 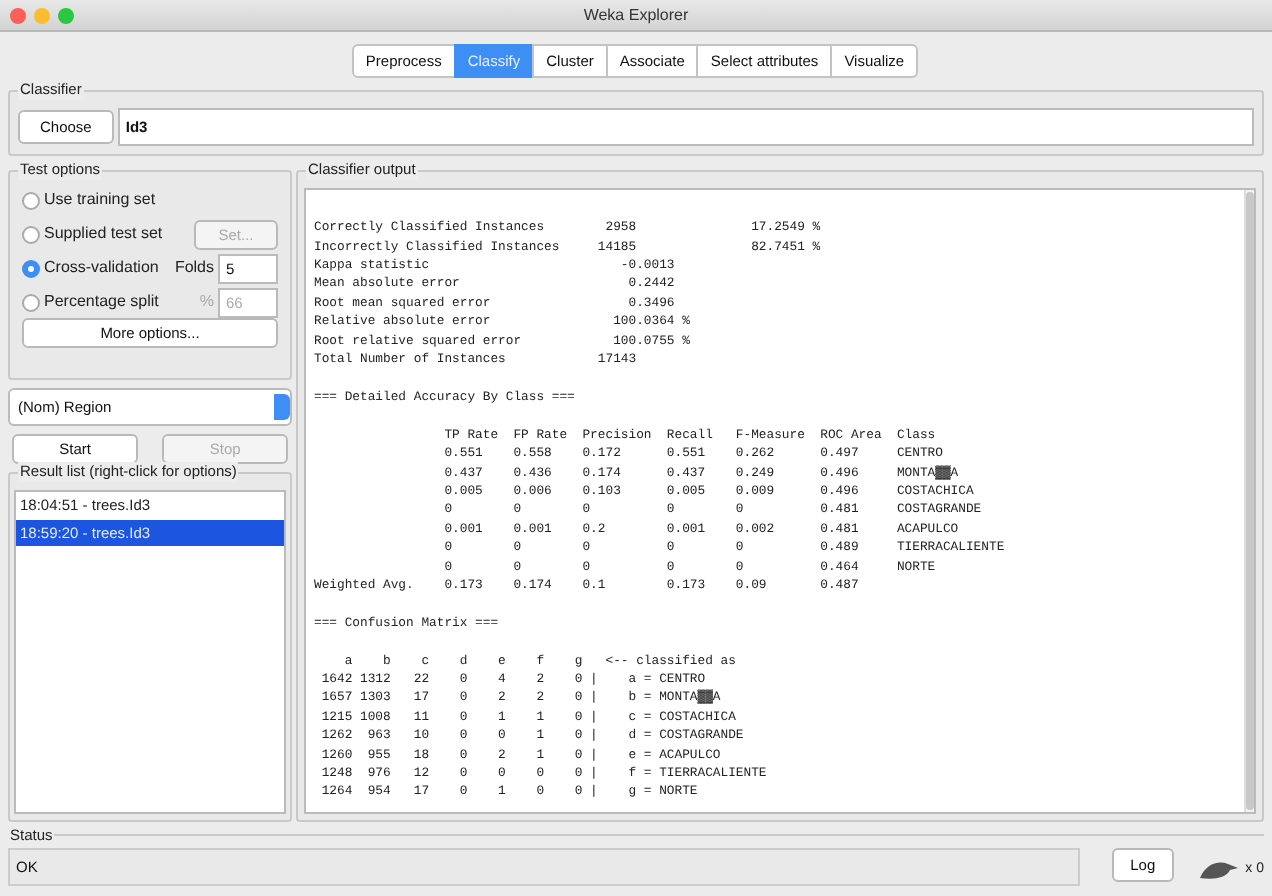 What do you see at coordinates (636, 15) in the screenshot?
I see `window-title: Weka Explorer` at bounding box center [636, 15].